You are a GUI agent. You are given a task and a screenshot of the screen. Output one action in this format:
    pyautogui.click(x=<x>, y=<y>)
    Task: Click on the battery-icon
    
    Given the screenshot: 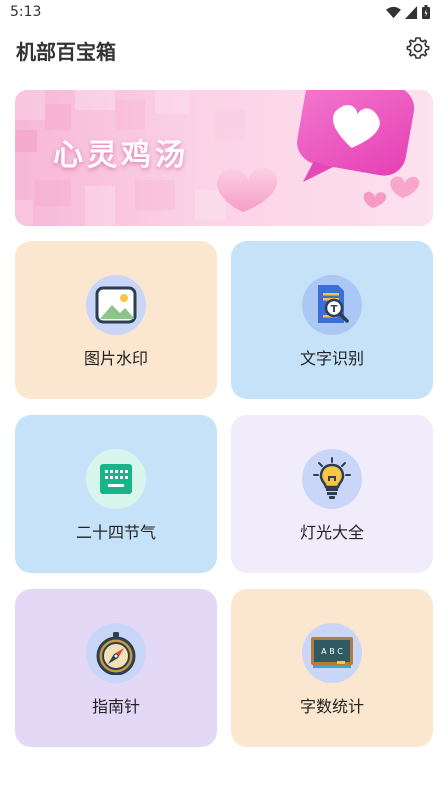 What is the action you would take?
    pyautogui.click(x=426, y=12)
    